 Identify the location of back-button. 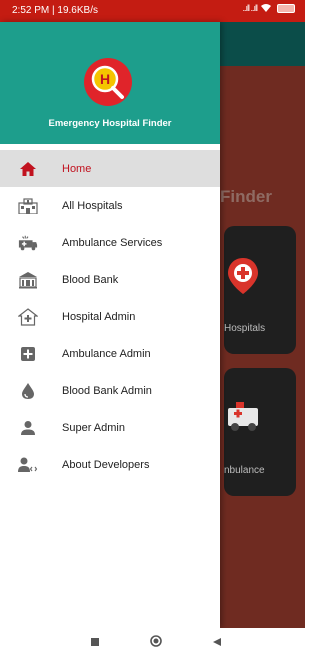
(217, 642).